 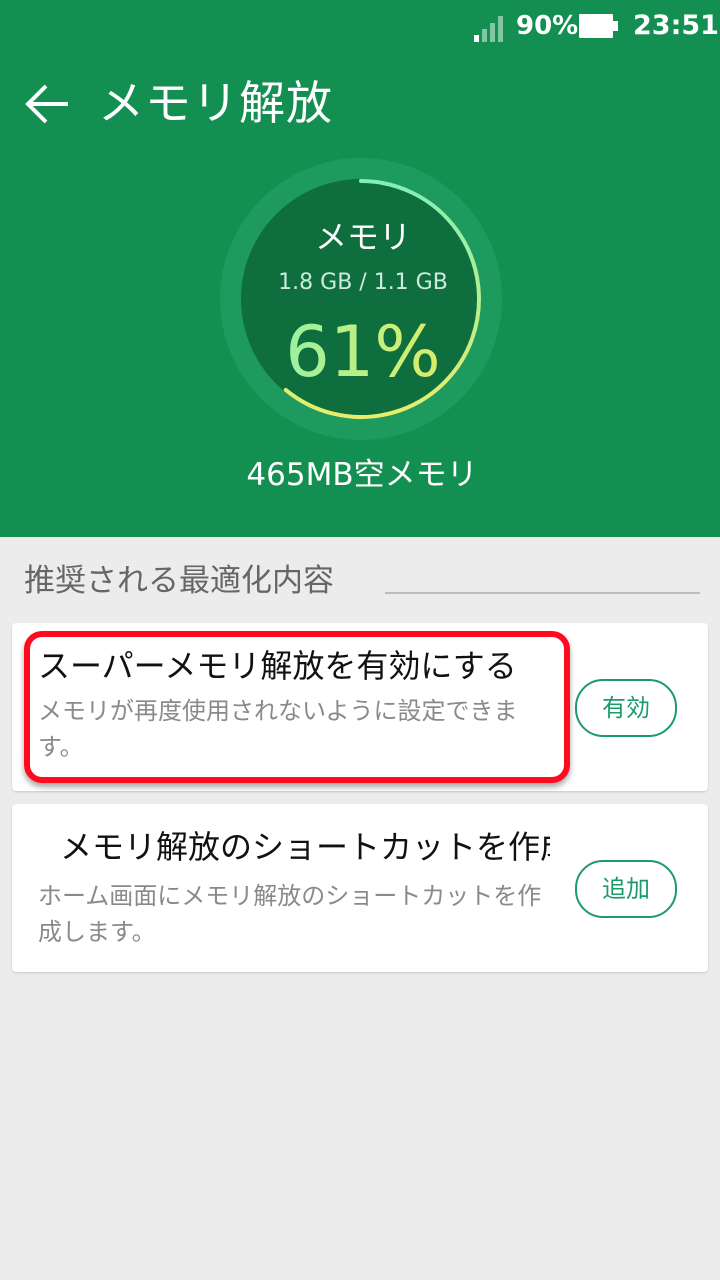 I want to click on card-text: スーパーメモリ解放を有効にする メモリが再度使用されないように設定できます。, so click(x=294, y=704).